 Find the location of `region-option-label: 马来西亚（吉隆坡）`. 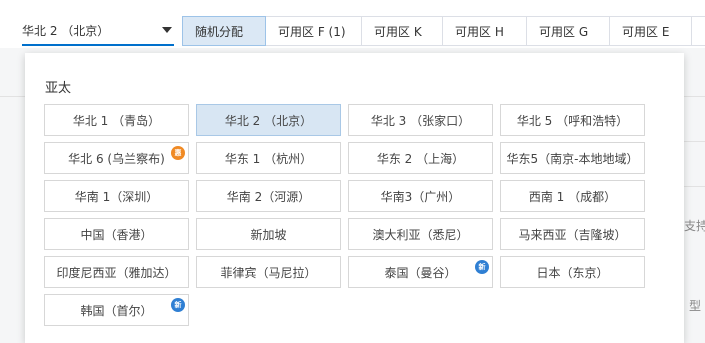

region-option-label: 马来西亚（吉隆坡） is located at coordinates (572, 234).